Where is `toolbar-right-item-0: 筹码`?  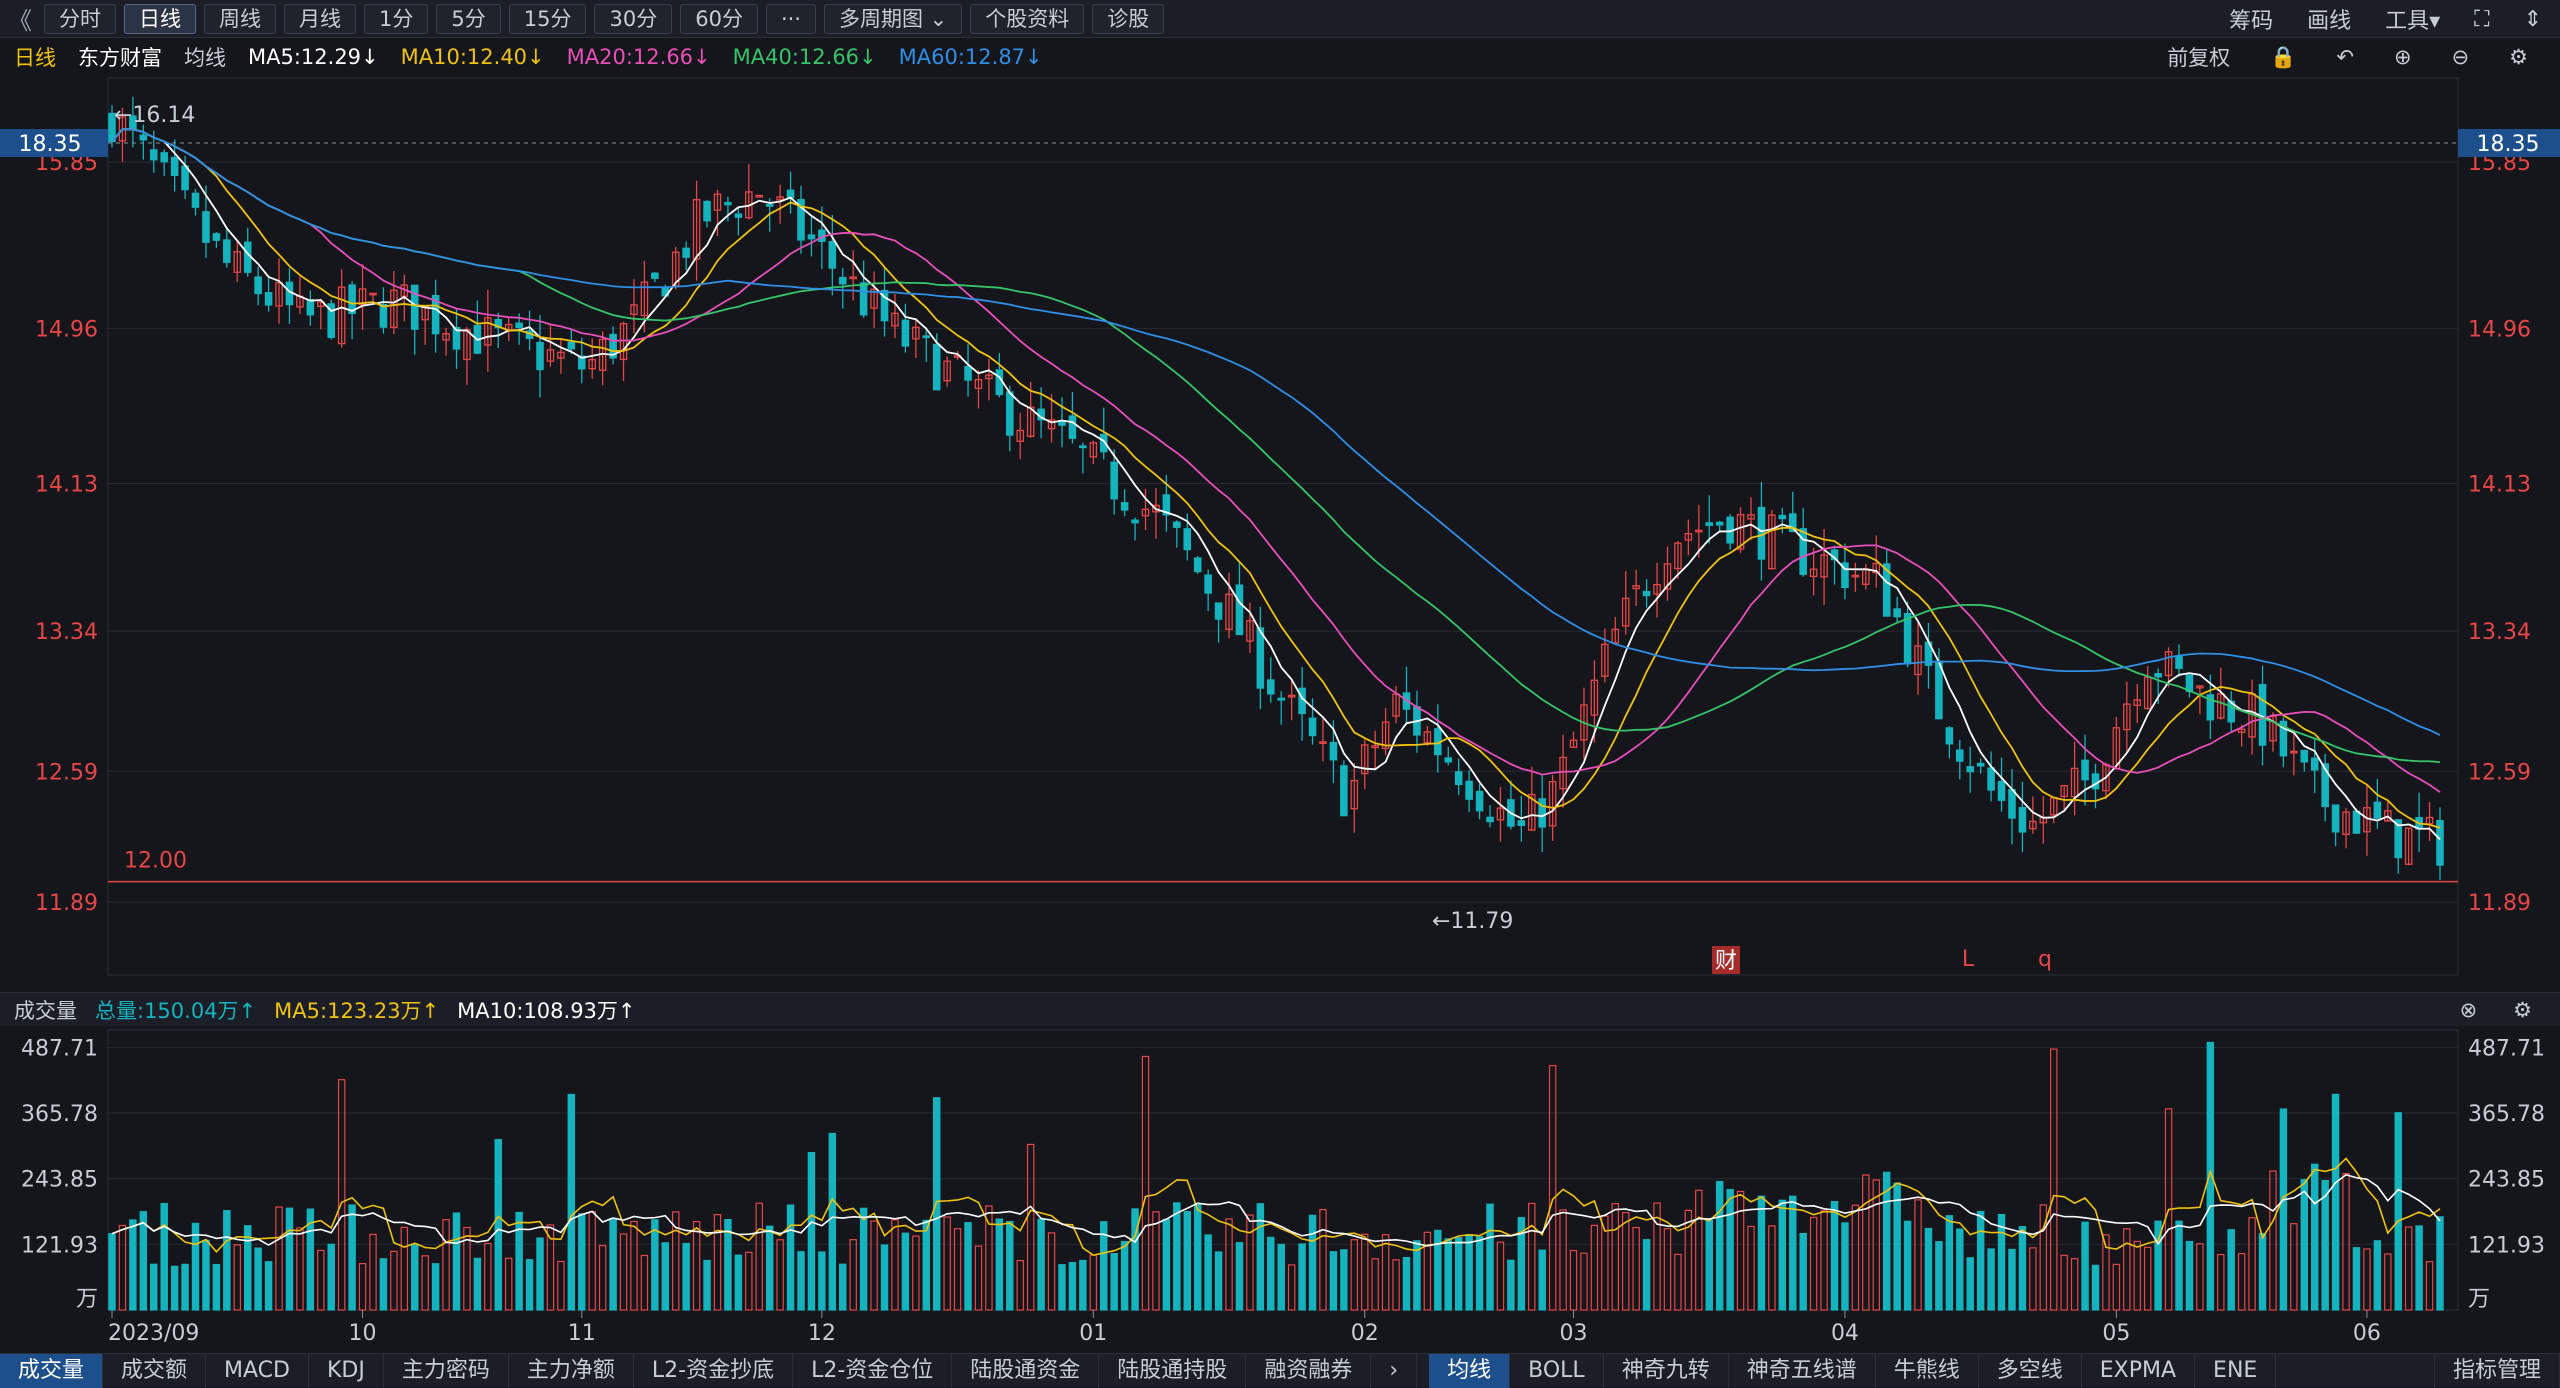 toolbar-right-item-0: 筹码 is located at coordinates (2251, 19).